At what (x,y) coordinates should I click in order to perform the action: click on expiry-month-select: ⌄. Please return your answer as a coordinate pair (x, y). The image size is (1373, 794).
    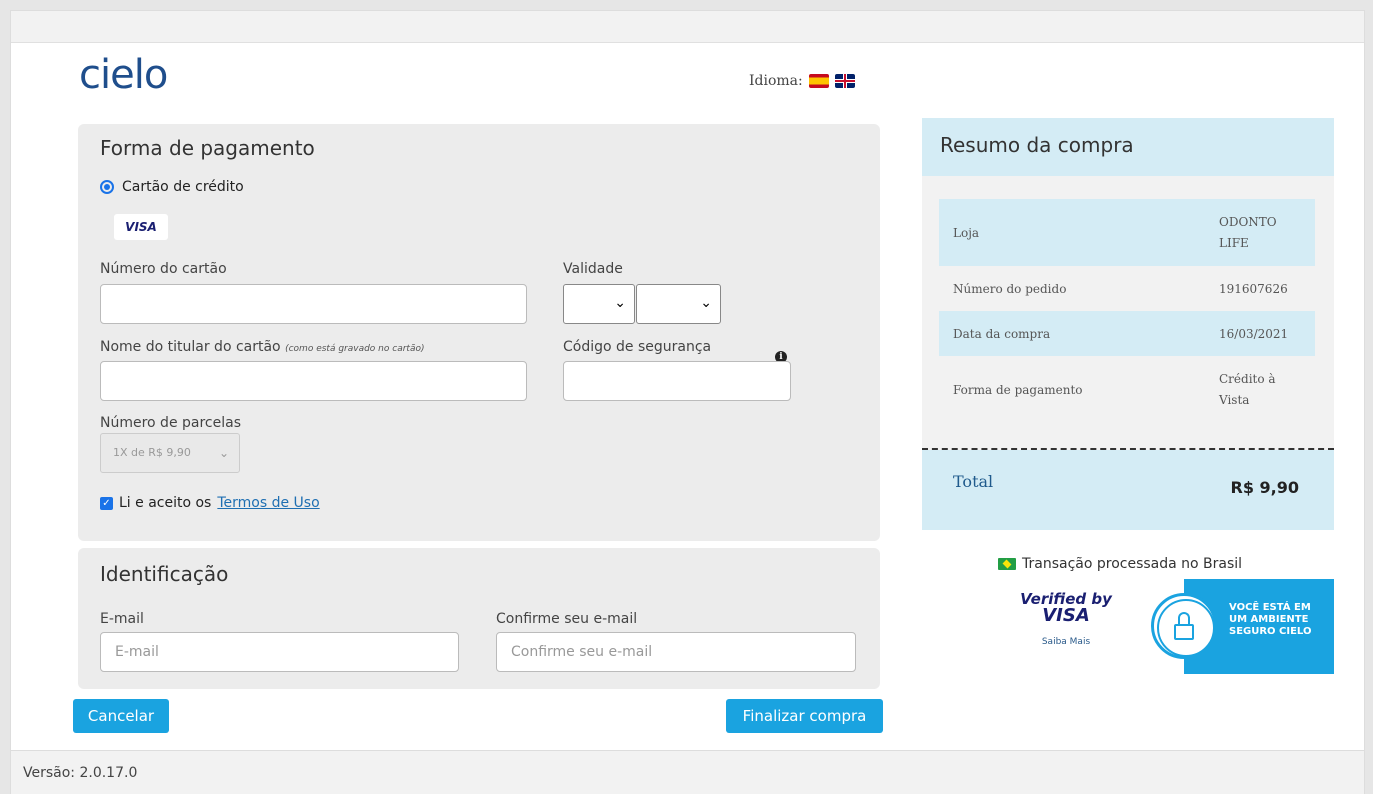
    Looking at the image, I should click on (599, 304).